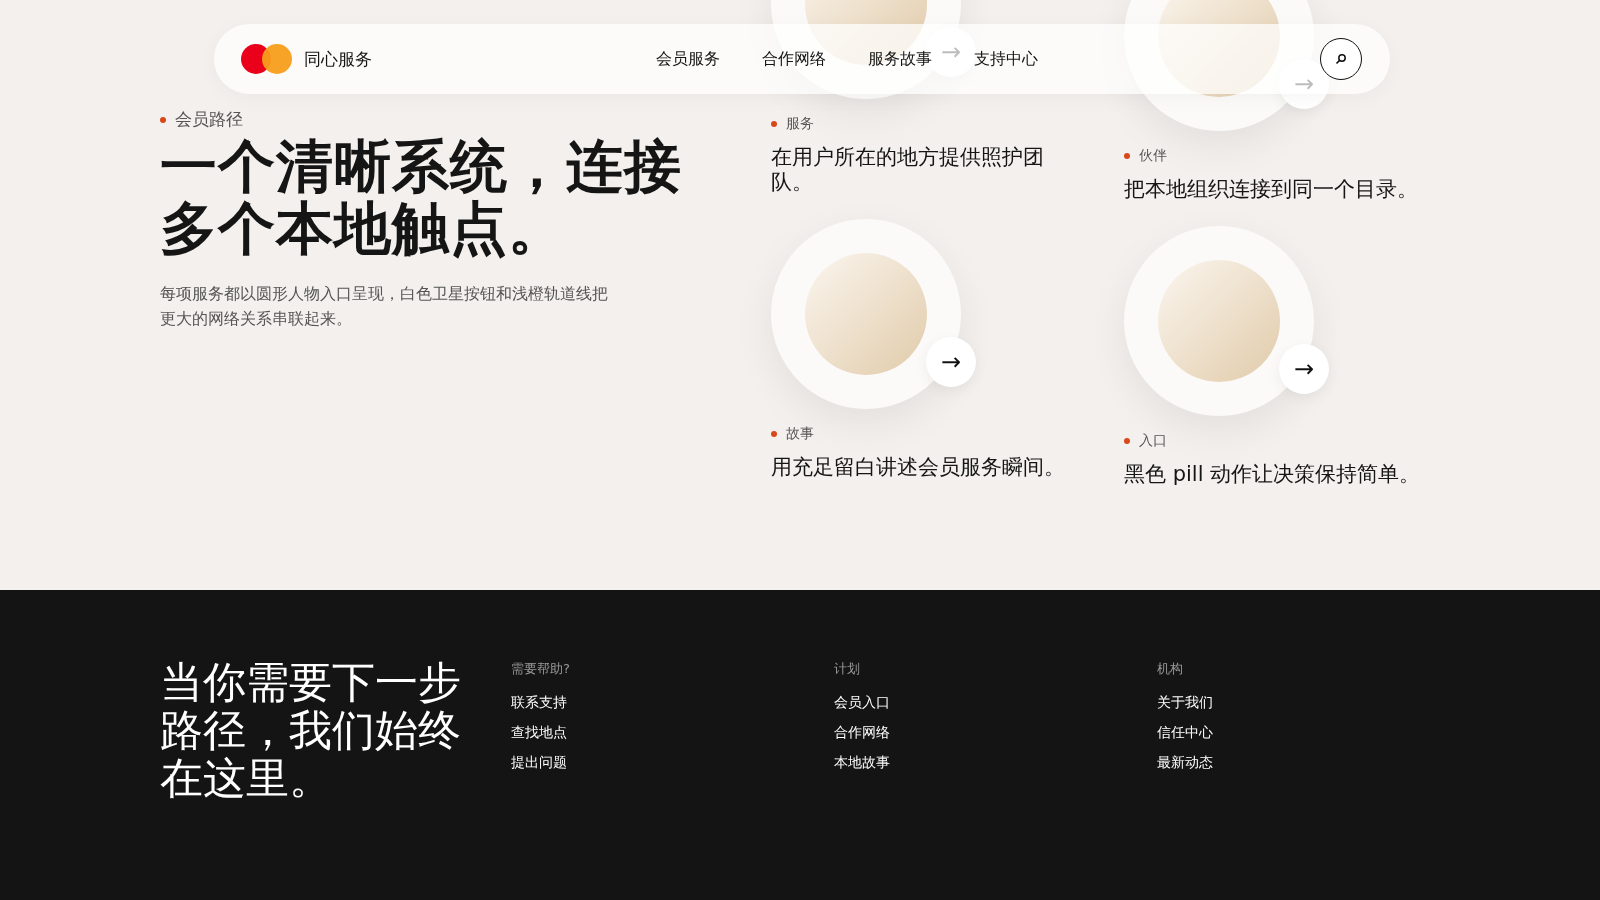  What do you see at coordinates (1318, 703) in the screenshot?
I see `footer-link: 关于我们` at bounding box center [1318, 703].